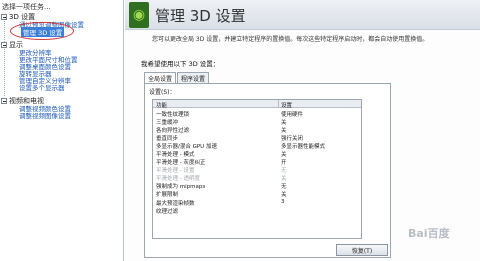 The image size is (480, 261). Describe the element at coordinates (257, 186) in the screenshot. I see `table-row: 强制成为 mipmaps 无` at that location.